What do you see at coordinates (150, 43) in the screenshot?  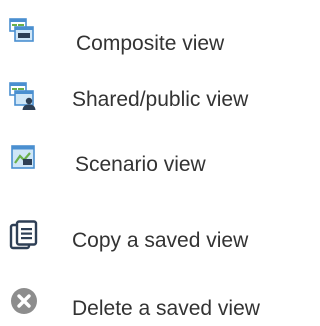 I see `legend-label-composite-view: Composite view` at bounding box center [150, 43].